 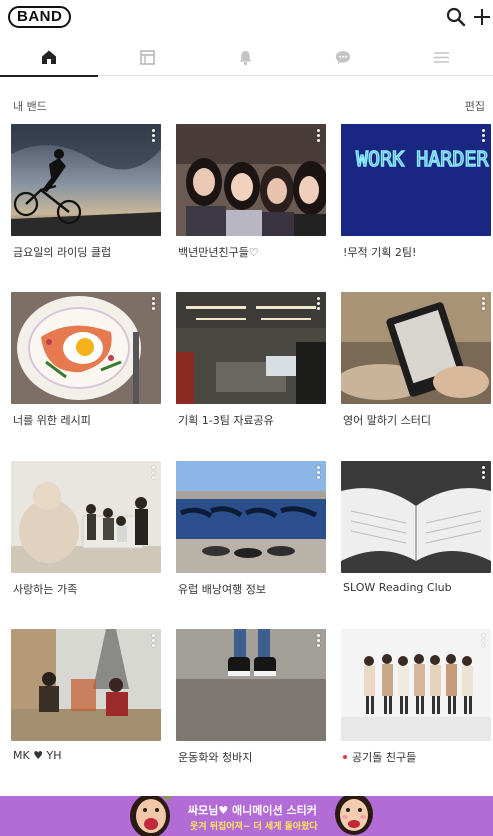 I want to click on sticker-ad-banner: 까 하 싸모님♥ 애니메이션 스티커 웃겨 뒤집어져~ 더 세게 돌아왔다, so click(x=246, y=816).